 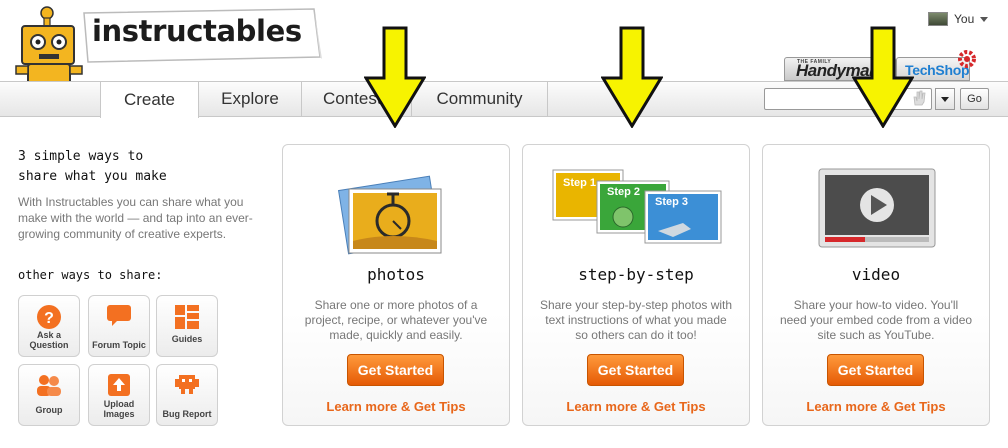 I want to click on group-label: Group, so click(x=49, y=410).